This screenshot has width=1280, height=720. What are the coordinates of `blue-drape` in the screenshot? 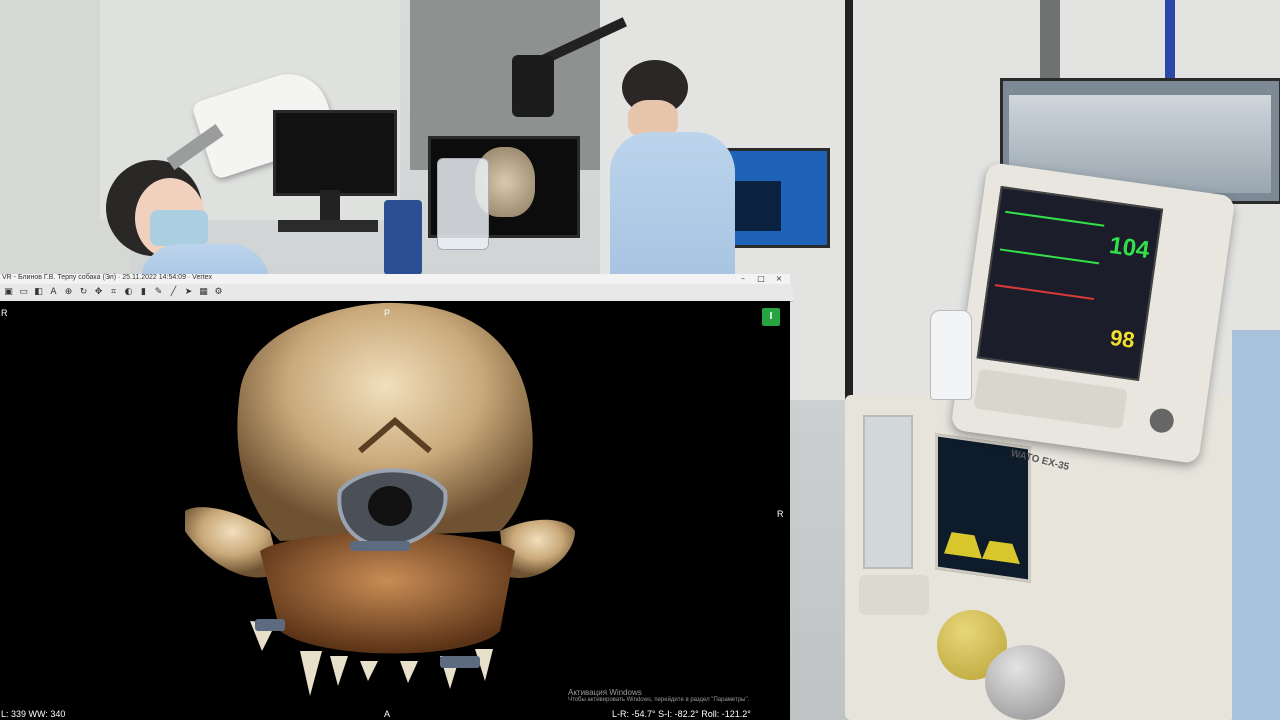 It's located at (1256, 525).